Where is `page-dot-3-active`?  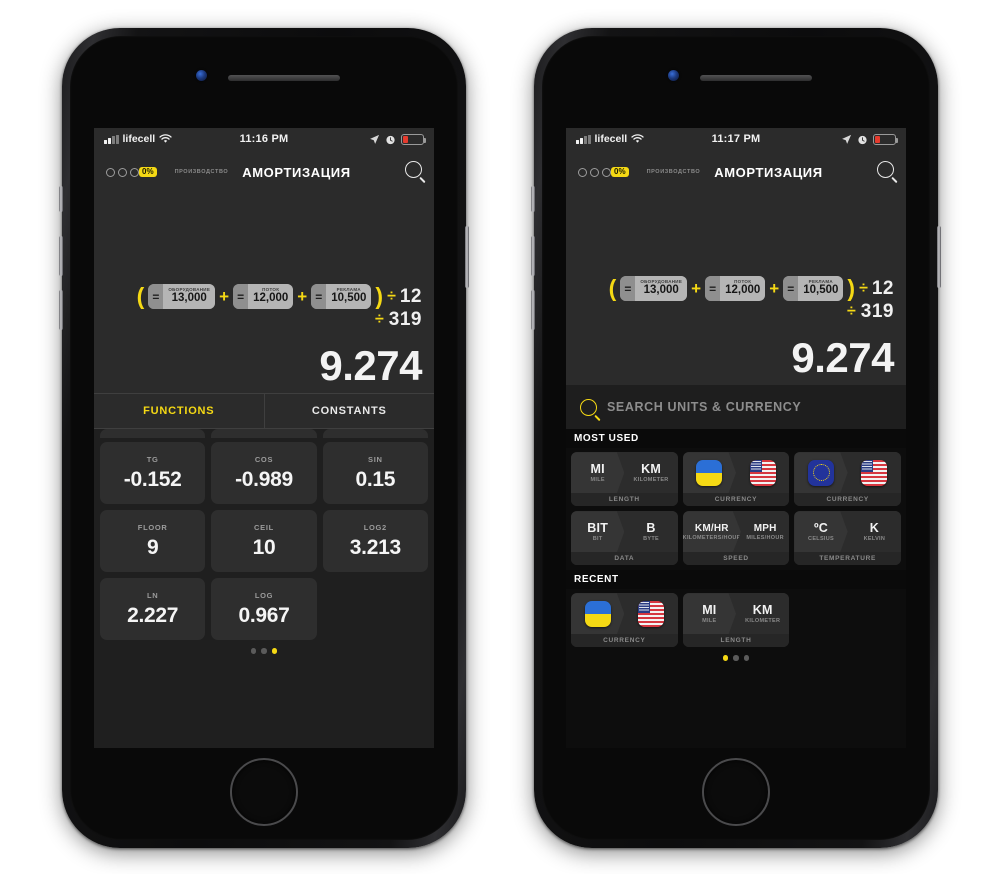 page-dot-3-active is located at coordinates (274, 651).